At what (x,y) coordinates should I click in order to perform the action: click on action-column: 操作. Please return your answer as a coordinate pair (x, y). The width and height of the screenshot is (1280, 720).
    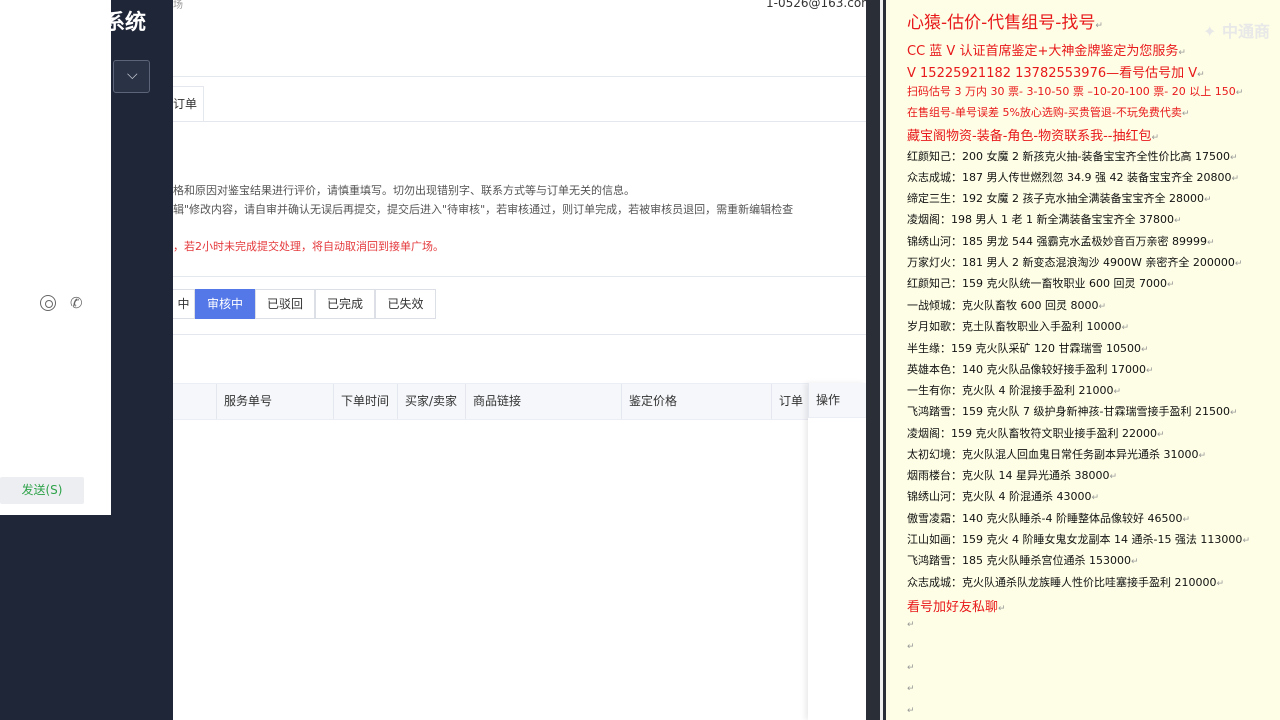
    Looking at the image, I should click on (837, 551).